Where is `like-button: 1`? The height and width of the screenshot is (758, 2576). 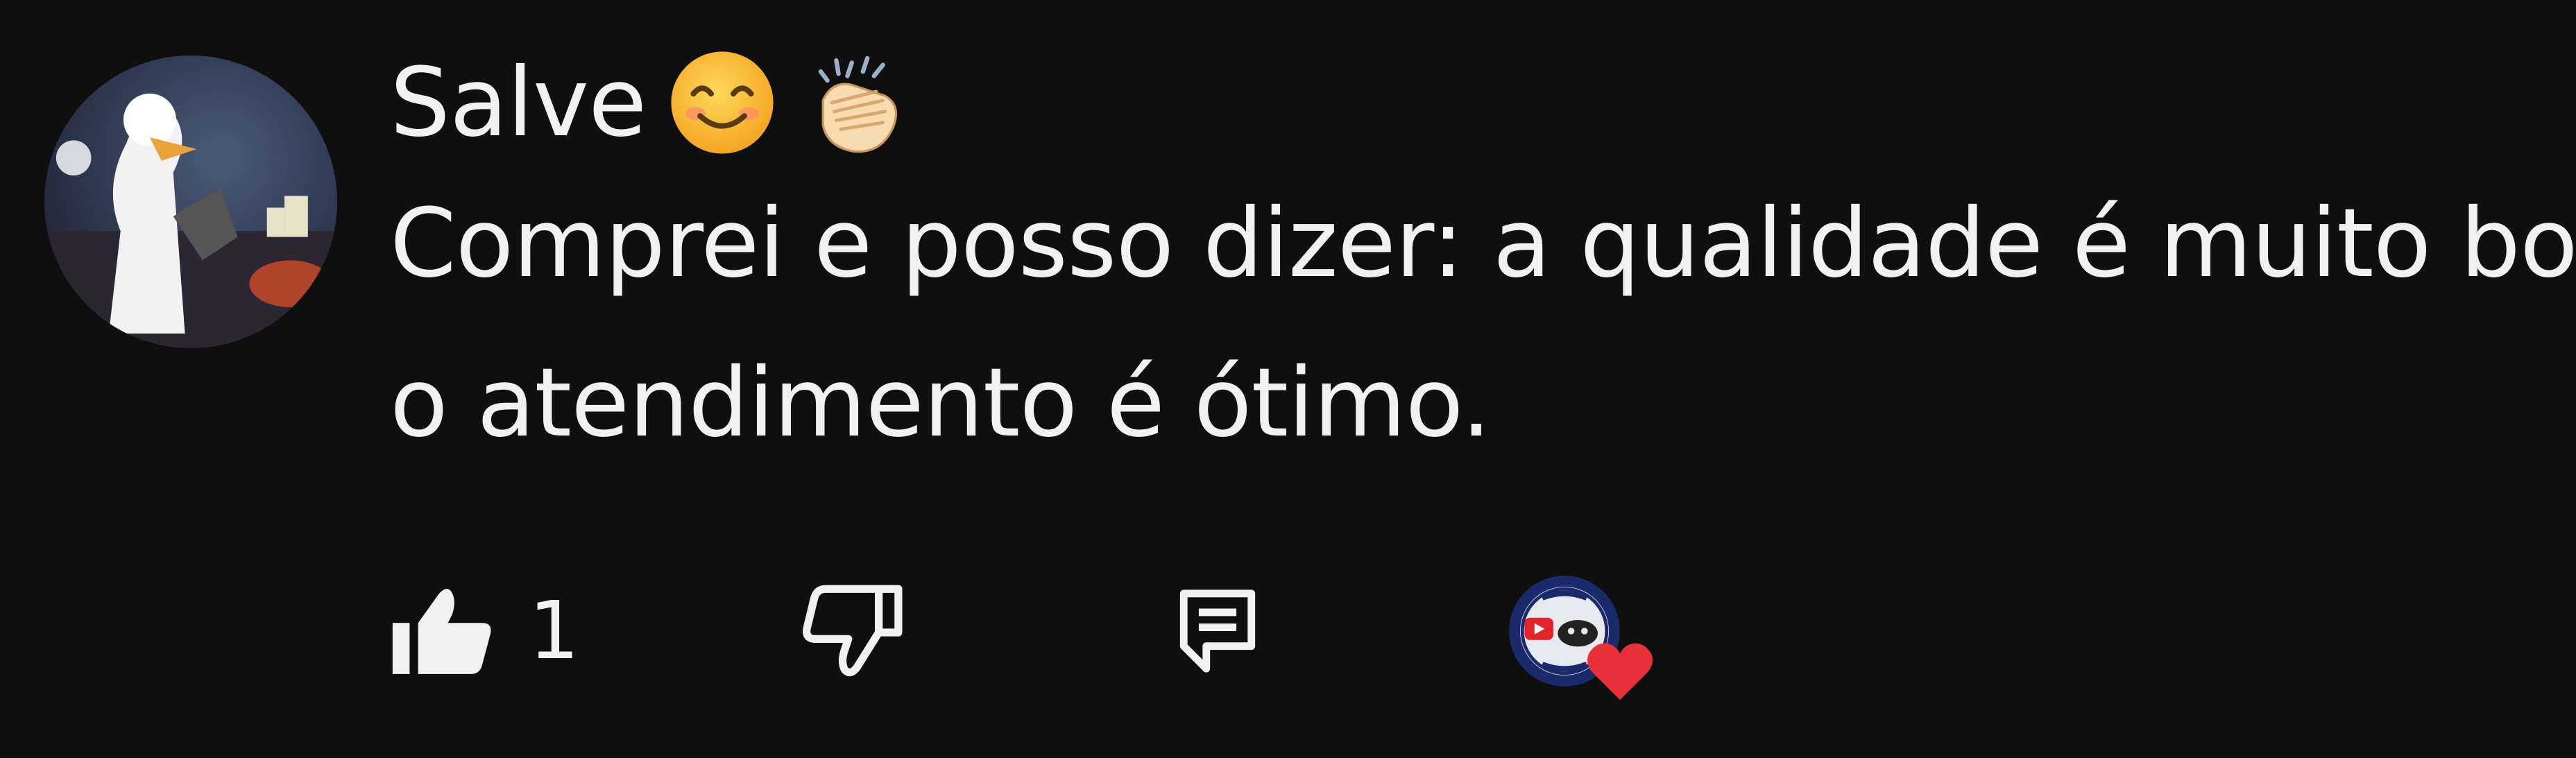
like-button: 1 is located at coordinates (484, 631).